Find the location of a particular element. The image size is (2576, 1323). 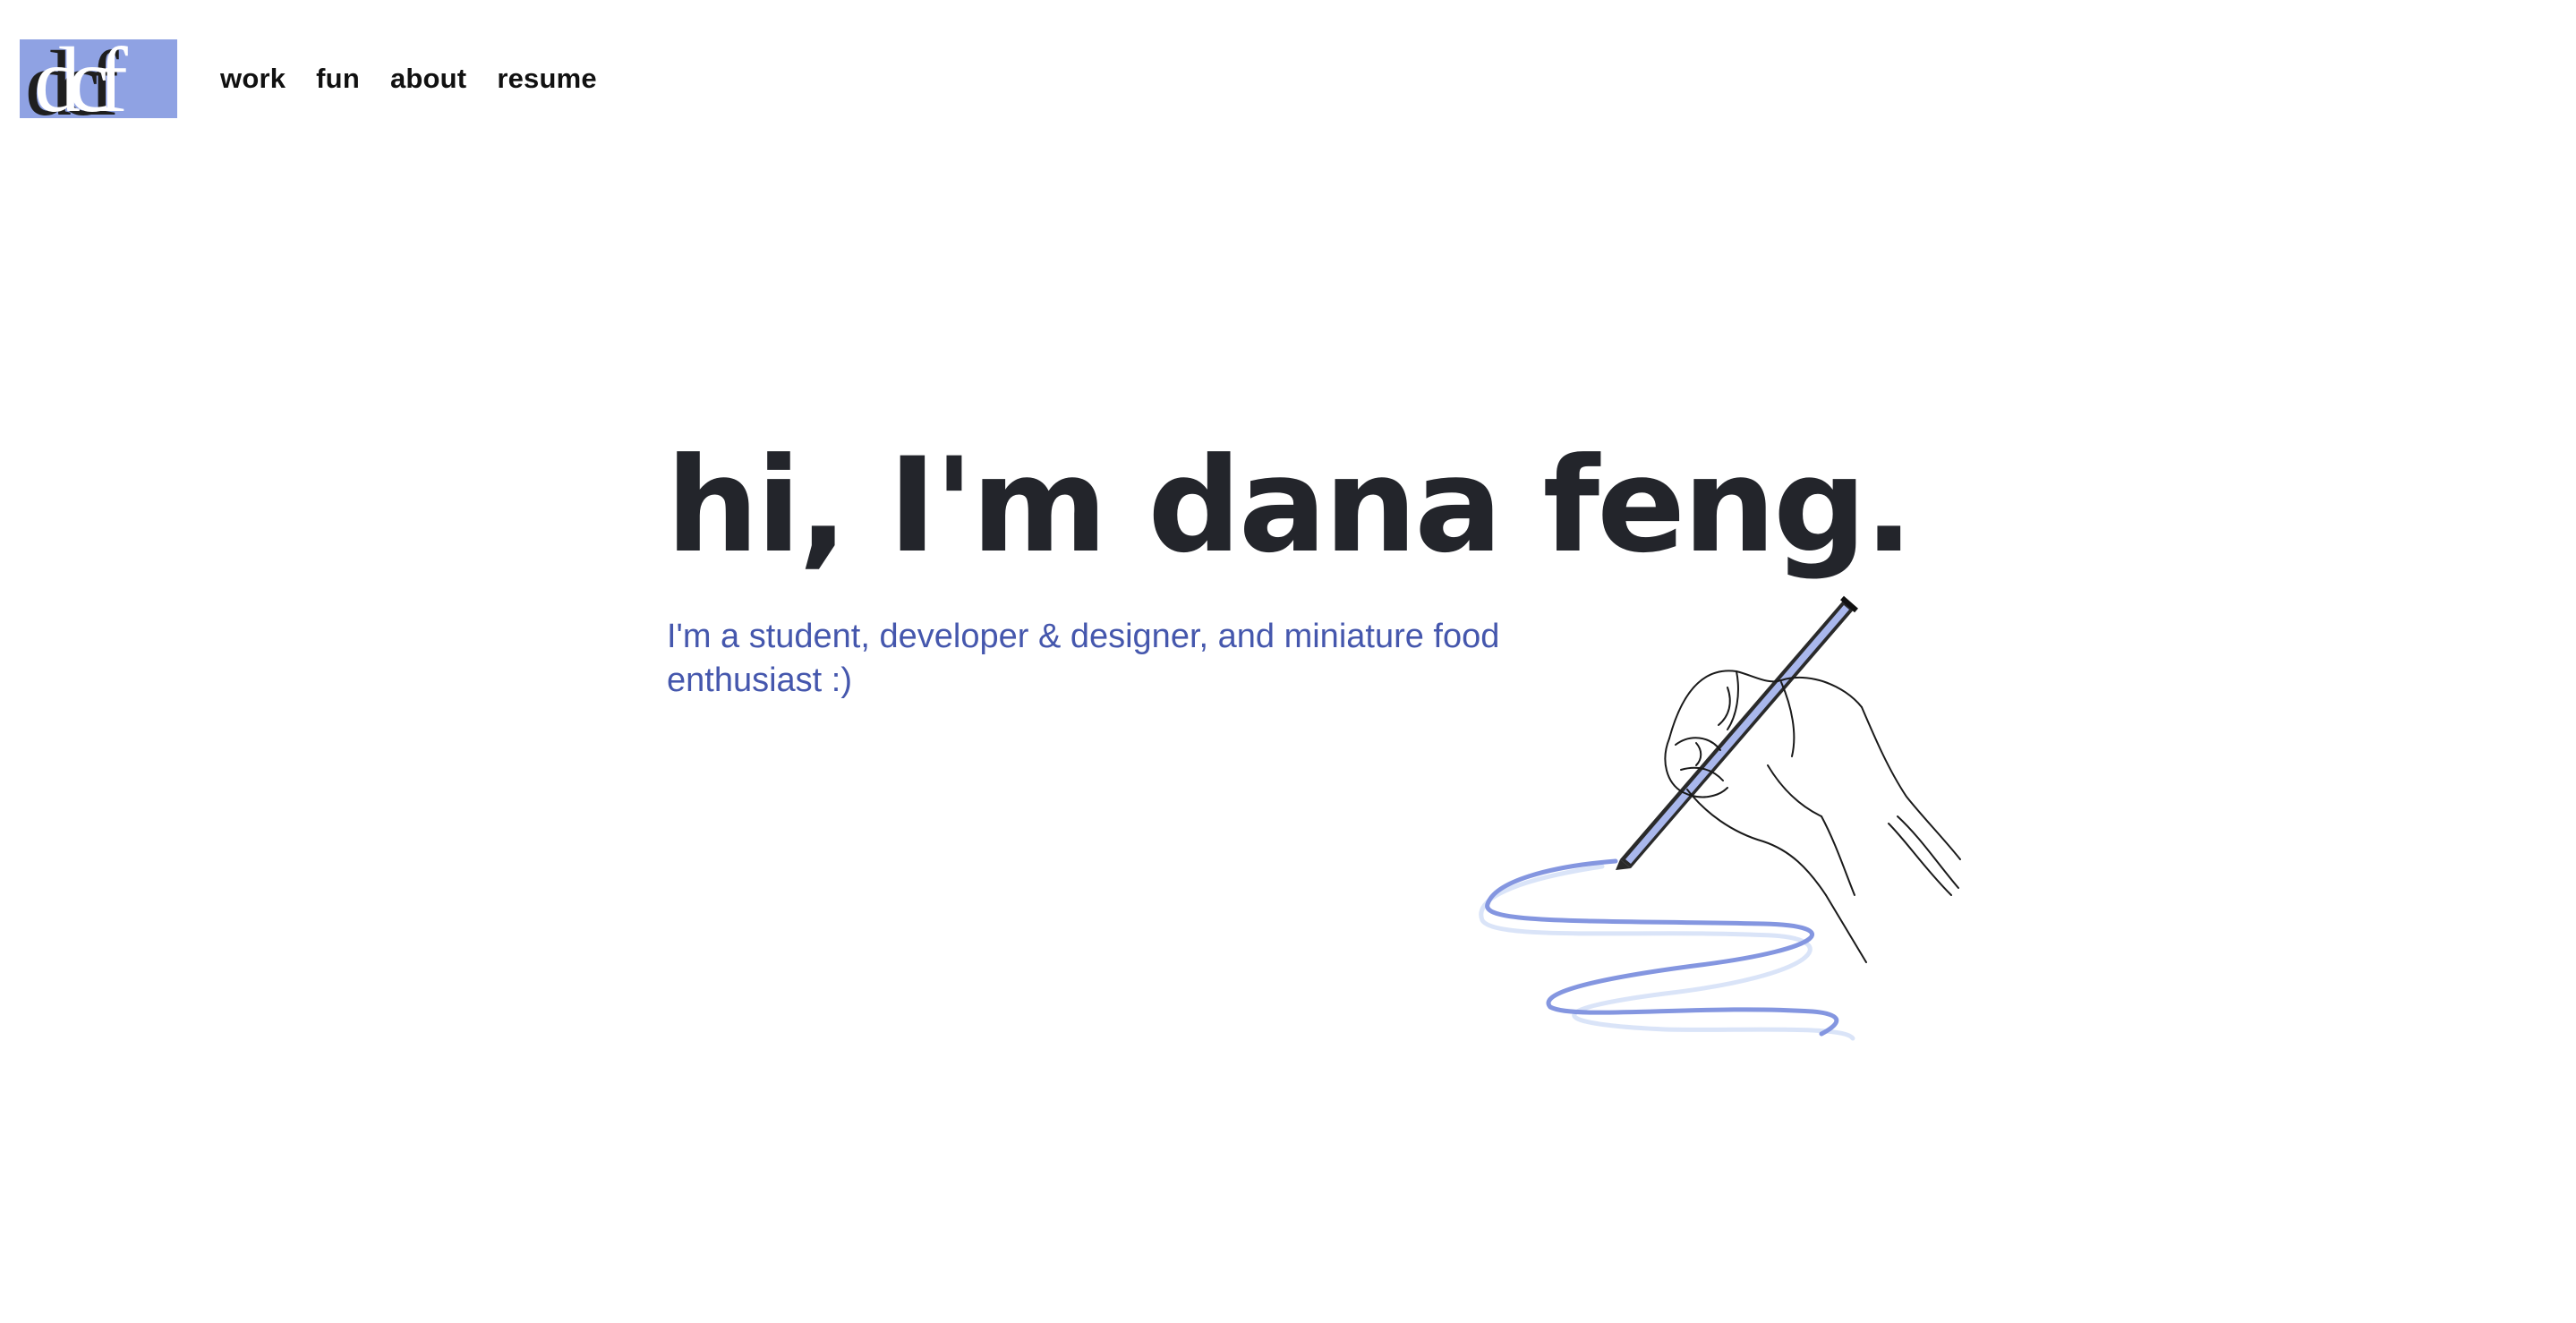

hand-sketch is located at coordinates (1812, 817).